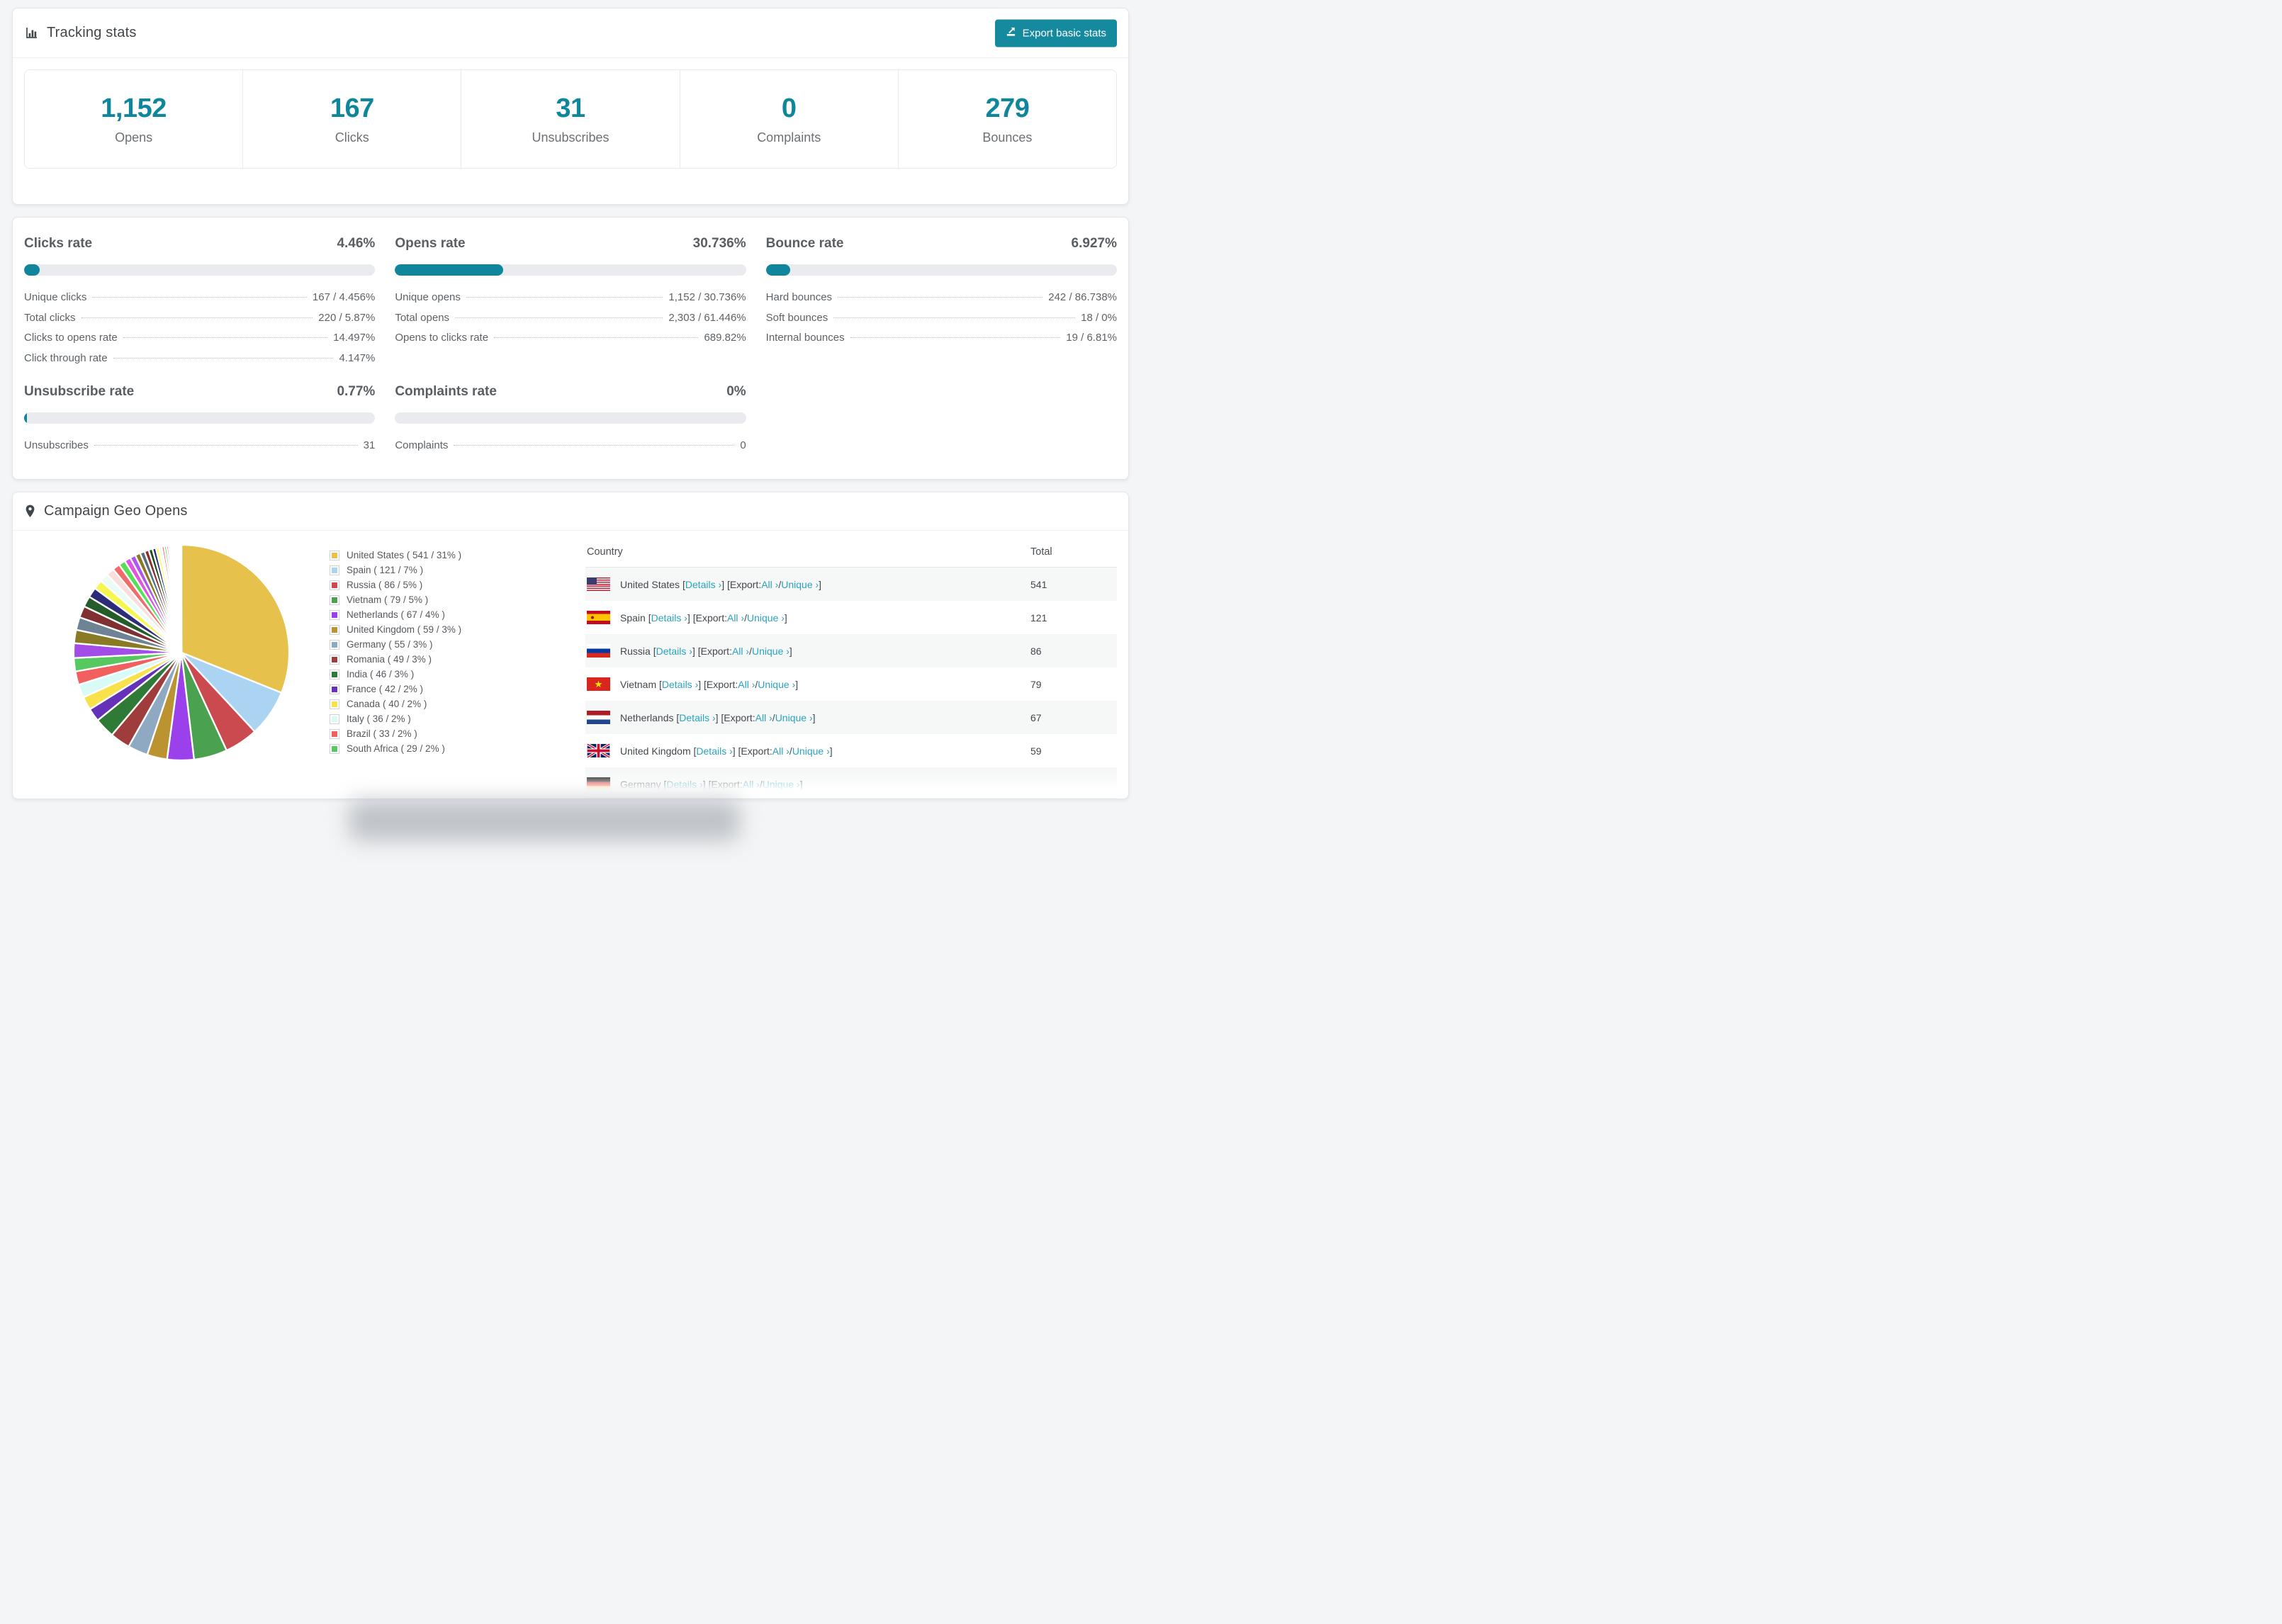 This screenshot has height=1624, width=2282. Describe the element at coordinates (789, 108) in the screenshot. I see `stat-value: 0` at that location.